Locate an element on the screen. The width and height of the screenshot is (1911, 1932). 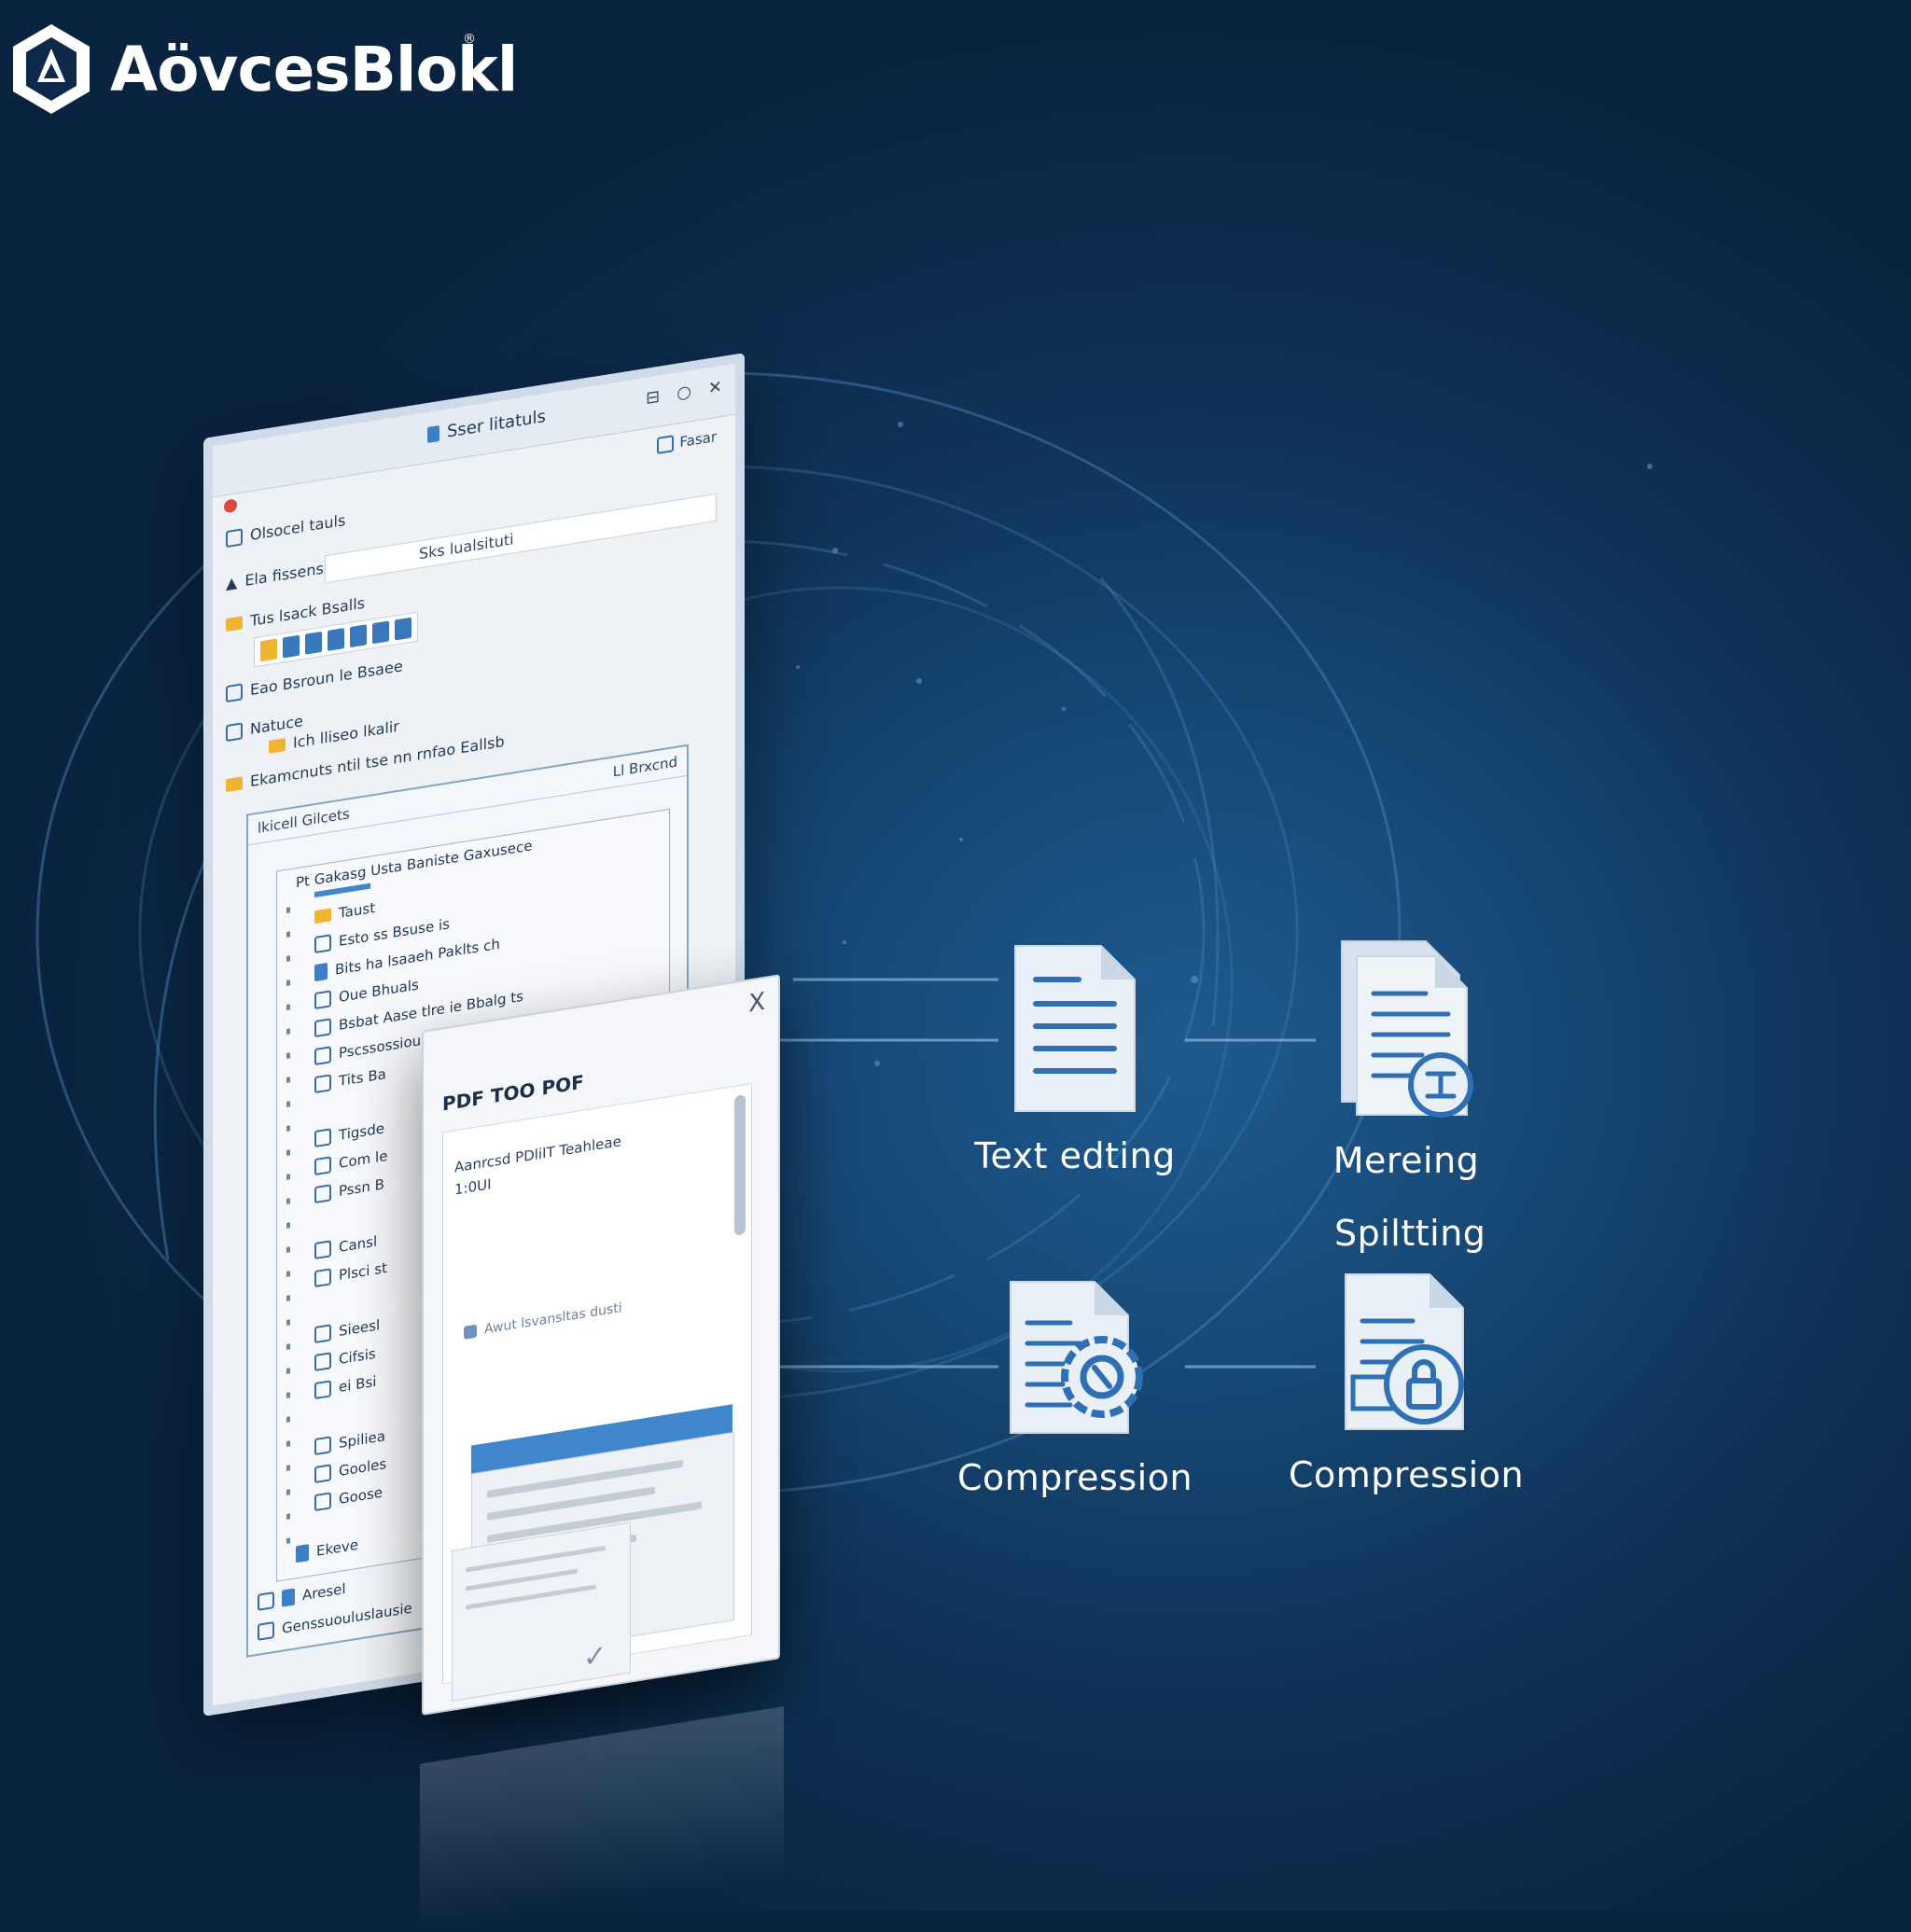
feature-merging: Mereing is located at coordinates (1406, 1059).